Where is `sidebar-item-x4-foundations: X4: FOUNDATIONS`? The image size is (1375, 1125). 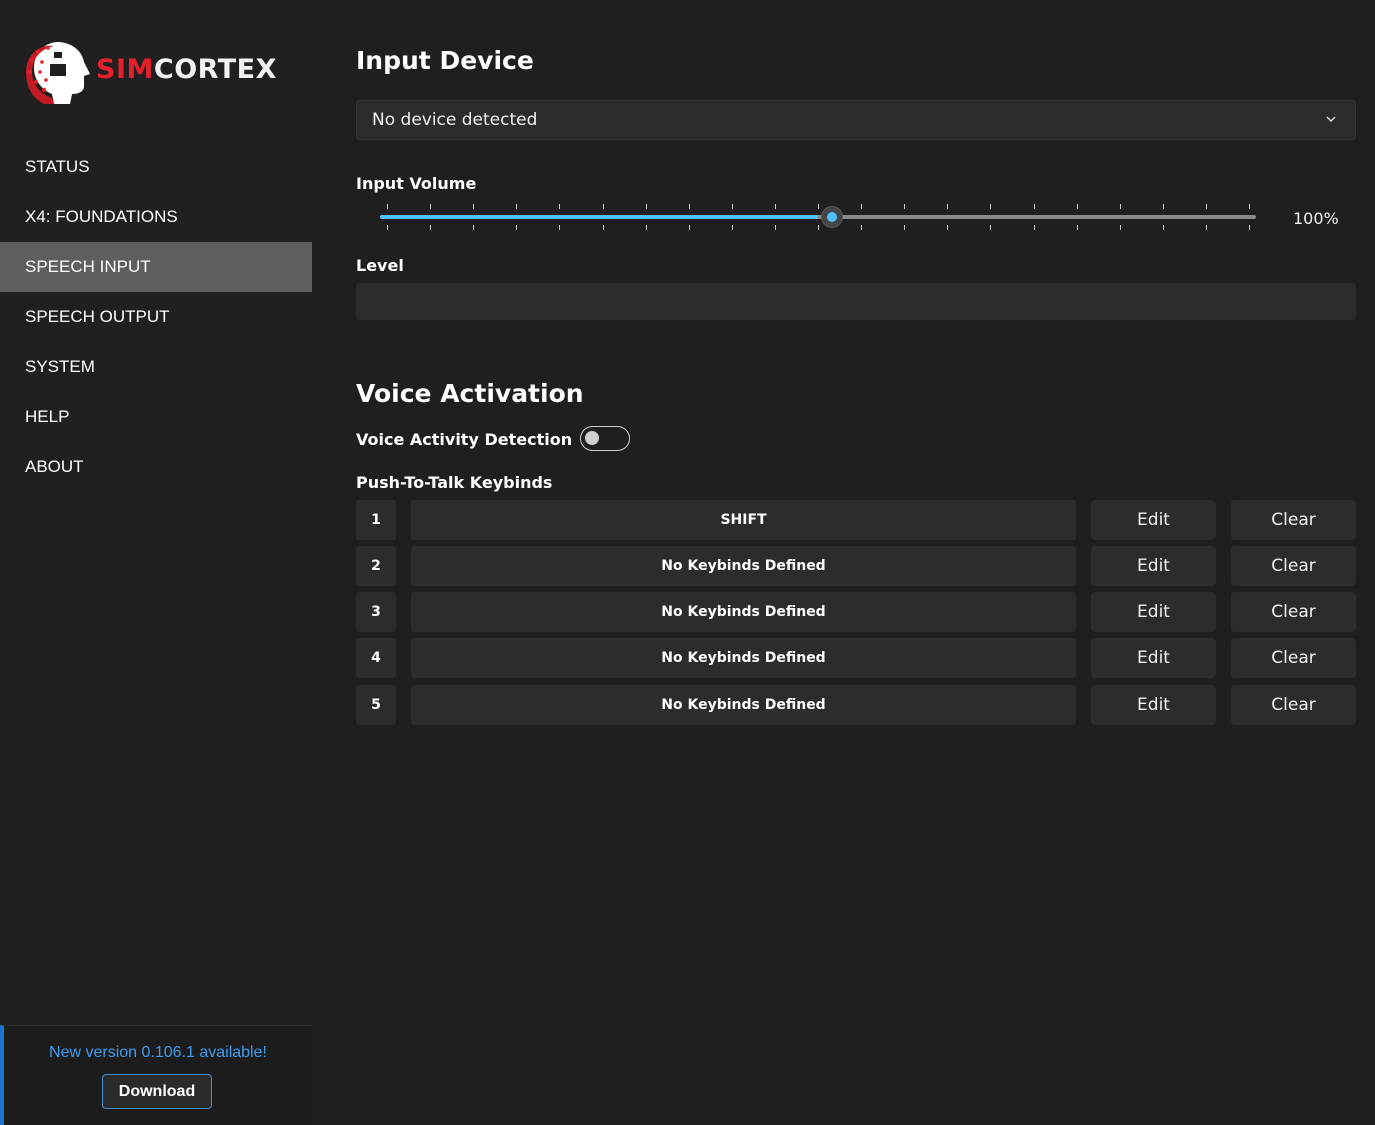
sidebar-item-x4-foundations: X4: FOUNDATIONS is located at coordinates (156, 217).